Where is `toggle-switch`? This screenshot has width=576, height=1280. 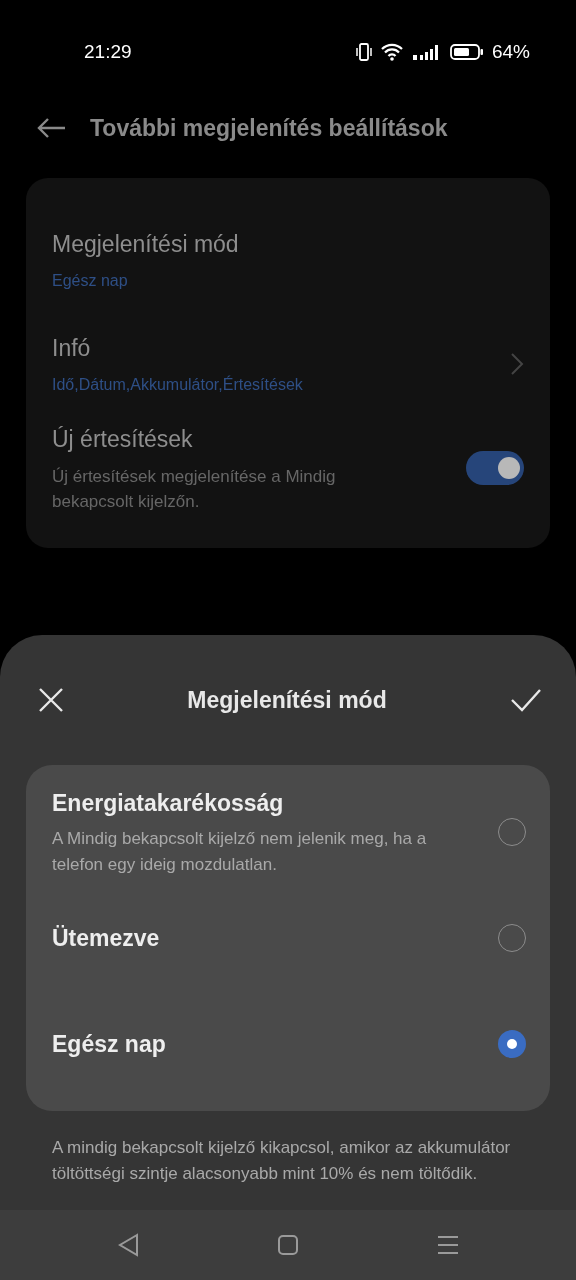
toggle-switch is located at coordinates (495, 468).